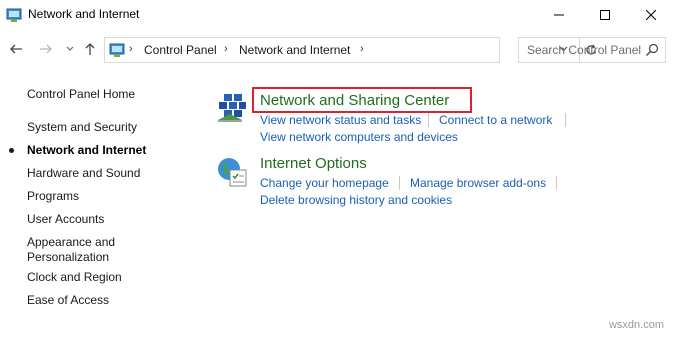 The width and height of the screenshot is (674, 337). I want to click on arrow-right-icon, so click(46, 49).